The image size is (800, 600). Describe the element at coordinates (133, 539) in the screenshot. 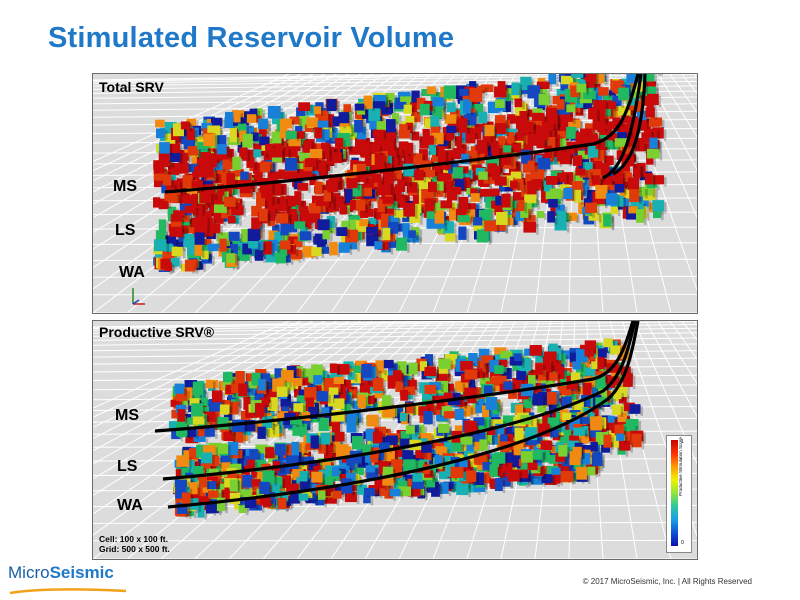

I see `cell-size-note: Cell: 100 x 100 ft.` at that location.